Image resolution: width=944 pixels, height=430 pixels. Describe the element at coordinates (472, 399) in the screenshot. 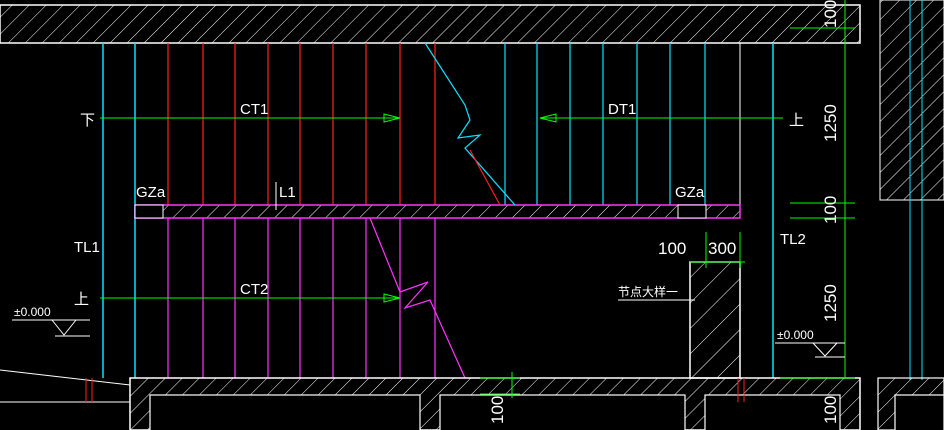

I see `bottom-slab` at that location.